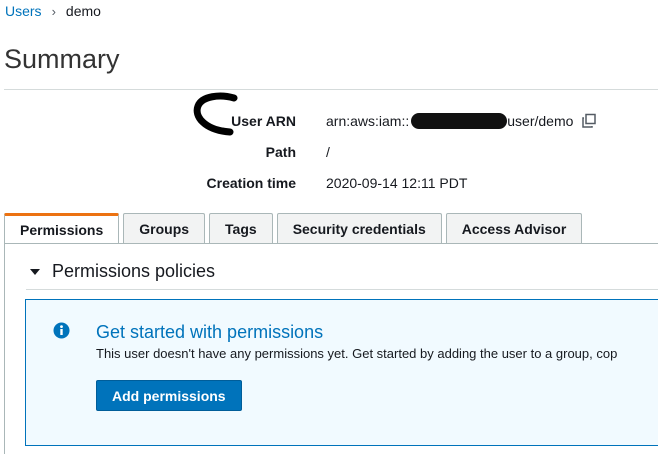 The height and width of the screenshot is (454, 658). What do you see at coordinates (164, 228) in the screenshot?
I see `tab-groups: Groups` at bounding box center [164, 228].